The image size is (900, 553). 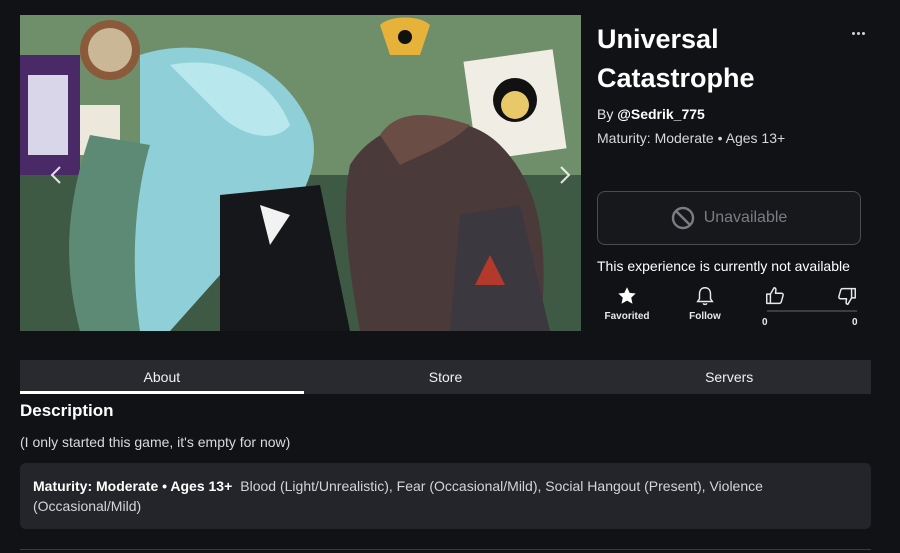 What do you see at coordinates (745, 217) in the screenshot?
I see `play-button-label: Unavailable` at bounding box center [745, 217].